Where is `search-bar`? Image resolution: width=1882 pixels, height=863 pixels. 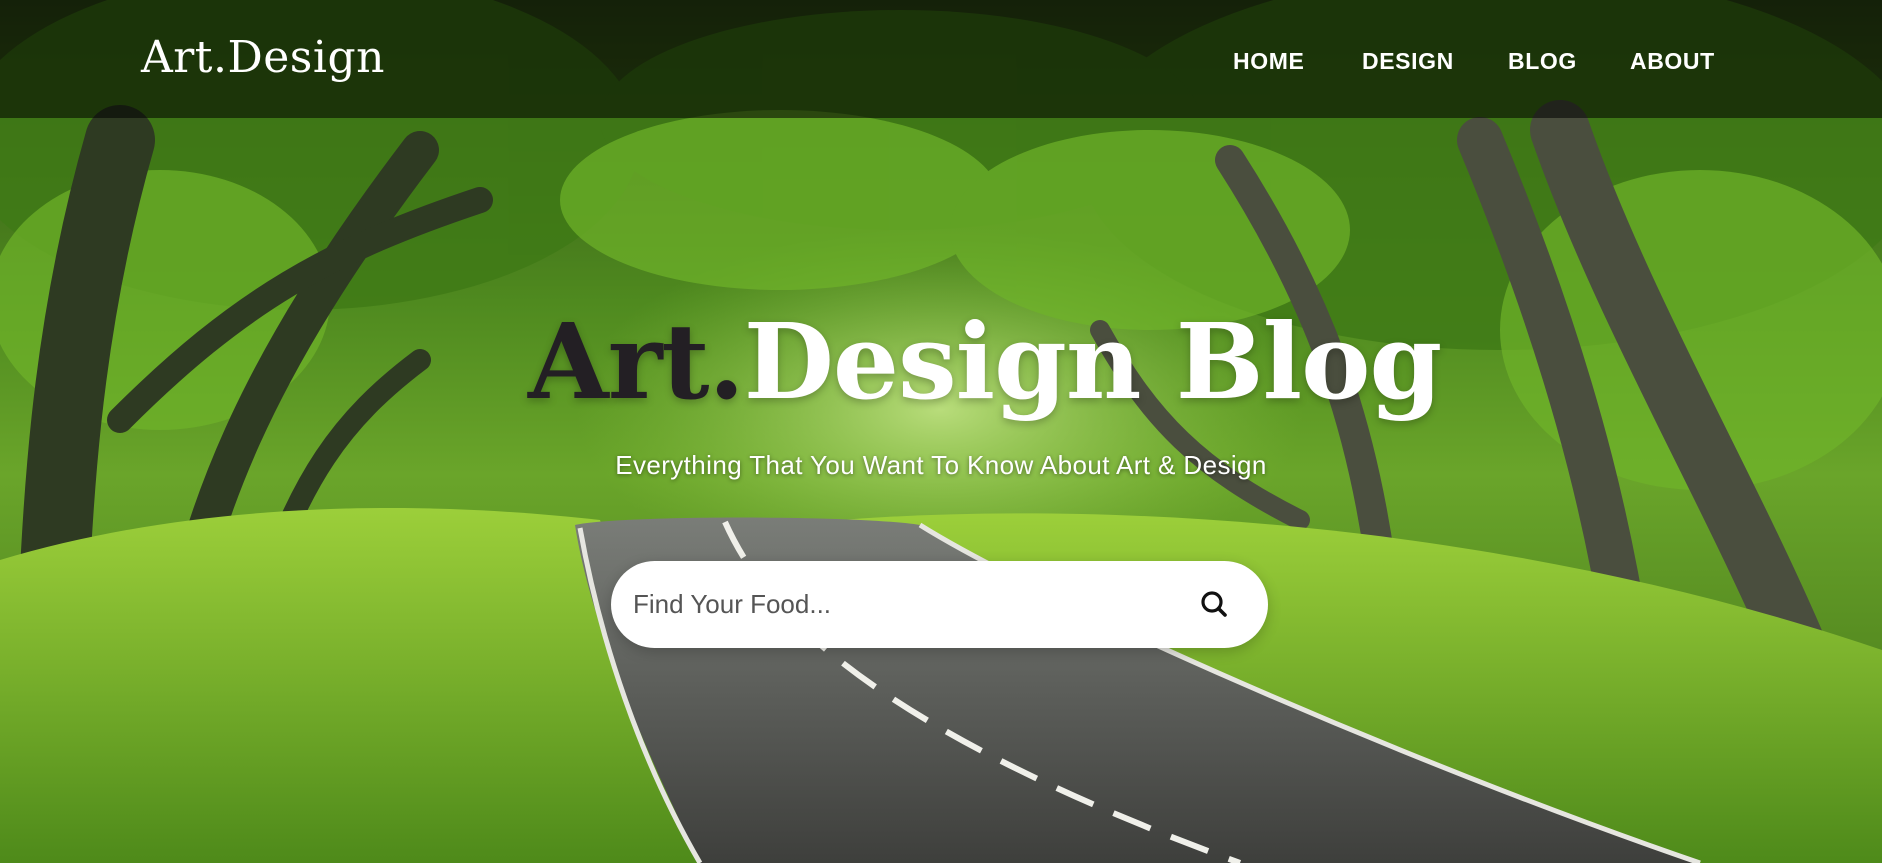
search-bar is located at coordinates (939, 604).